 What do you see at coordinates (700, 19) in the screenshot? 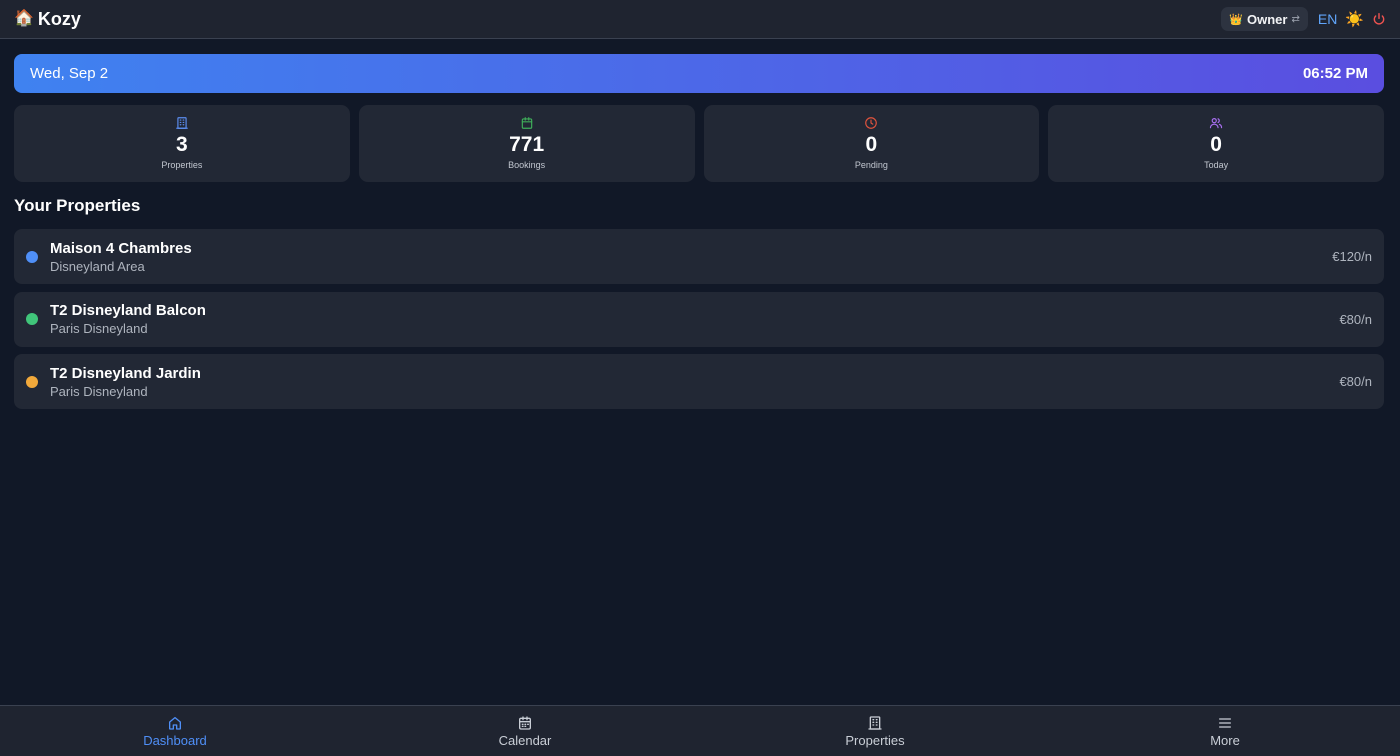
I see `top-bar: 🏠 Kozy 👑 Owner ⇄ EN ☀️` at bounding box center [700, 19].